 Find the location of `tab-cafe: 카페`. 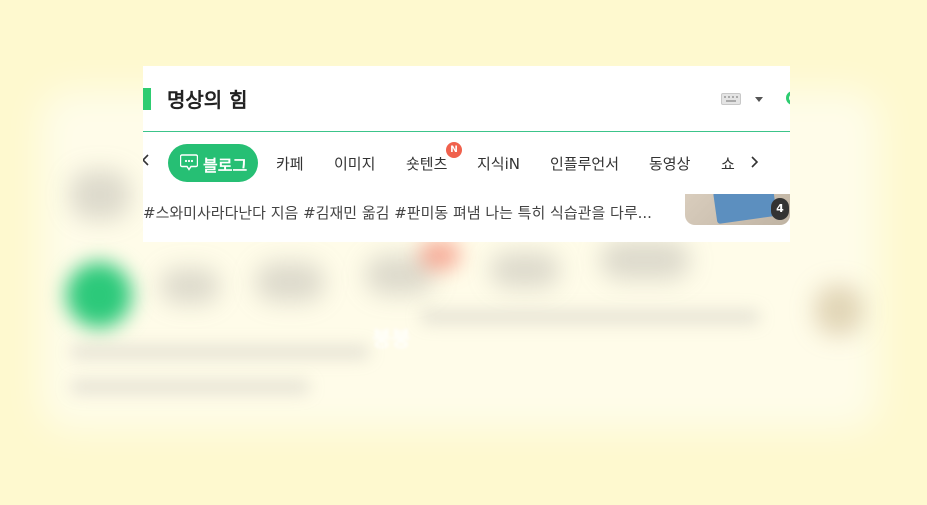

tab-cafe: 카페 is located at coordinates (290, 163).